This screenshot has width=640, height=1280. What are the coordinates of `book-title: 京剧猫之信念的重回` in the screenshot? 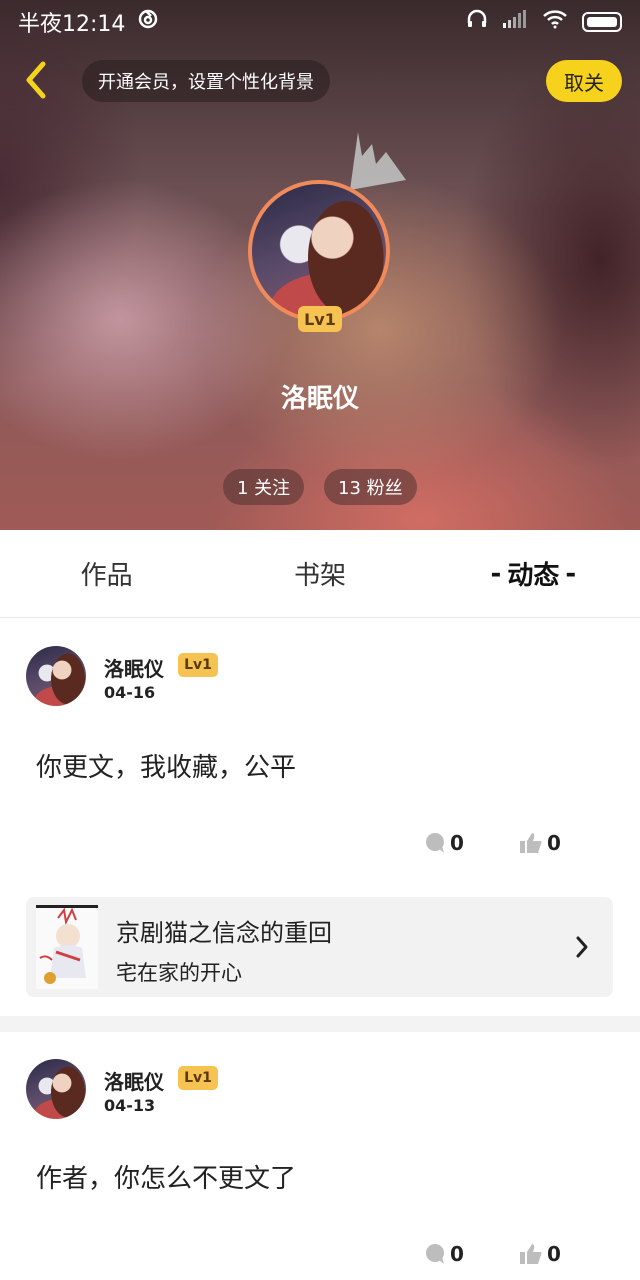 It's located at (224, 933).